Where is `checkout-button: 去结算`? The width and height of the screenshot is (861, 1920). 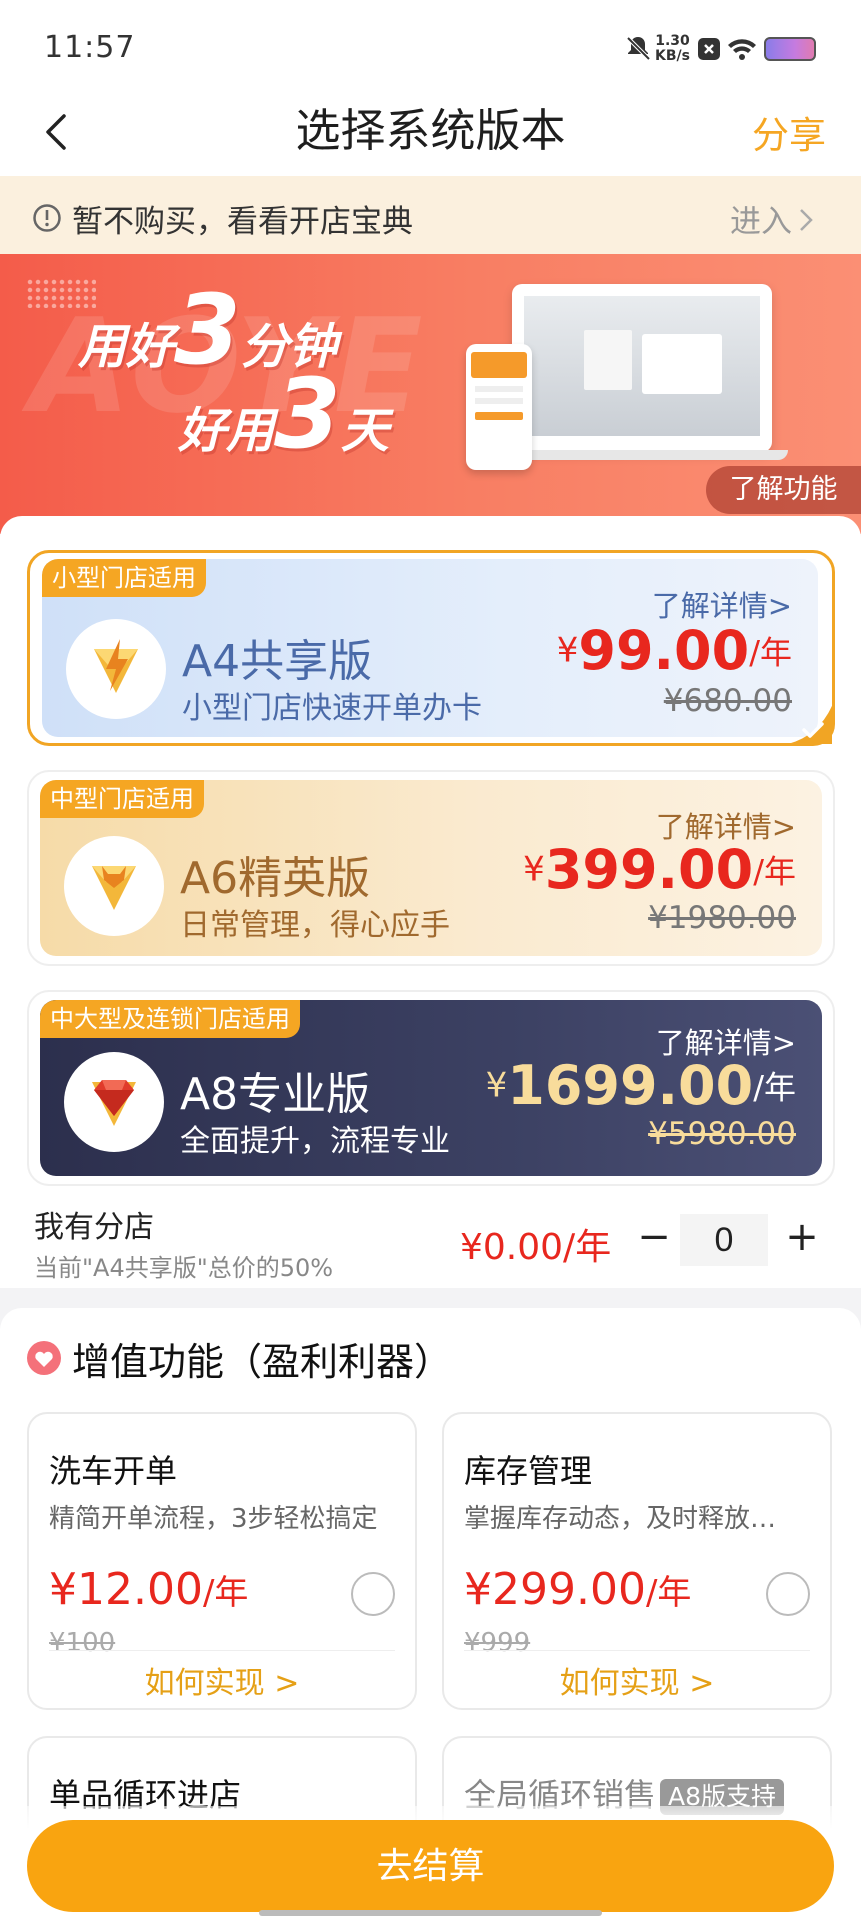
checkout-button: 去结算 is located at coordinates (430, 1866).